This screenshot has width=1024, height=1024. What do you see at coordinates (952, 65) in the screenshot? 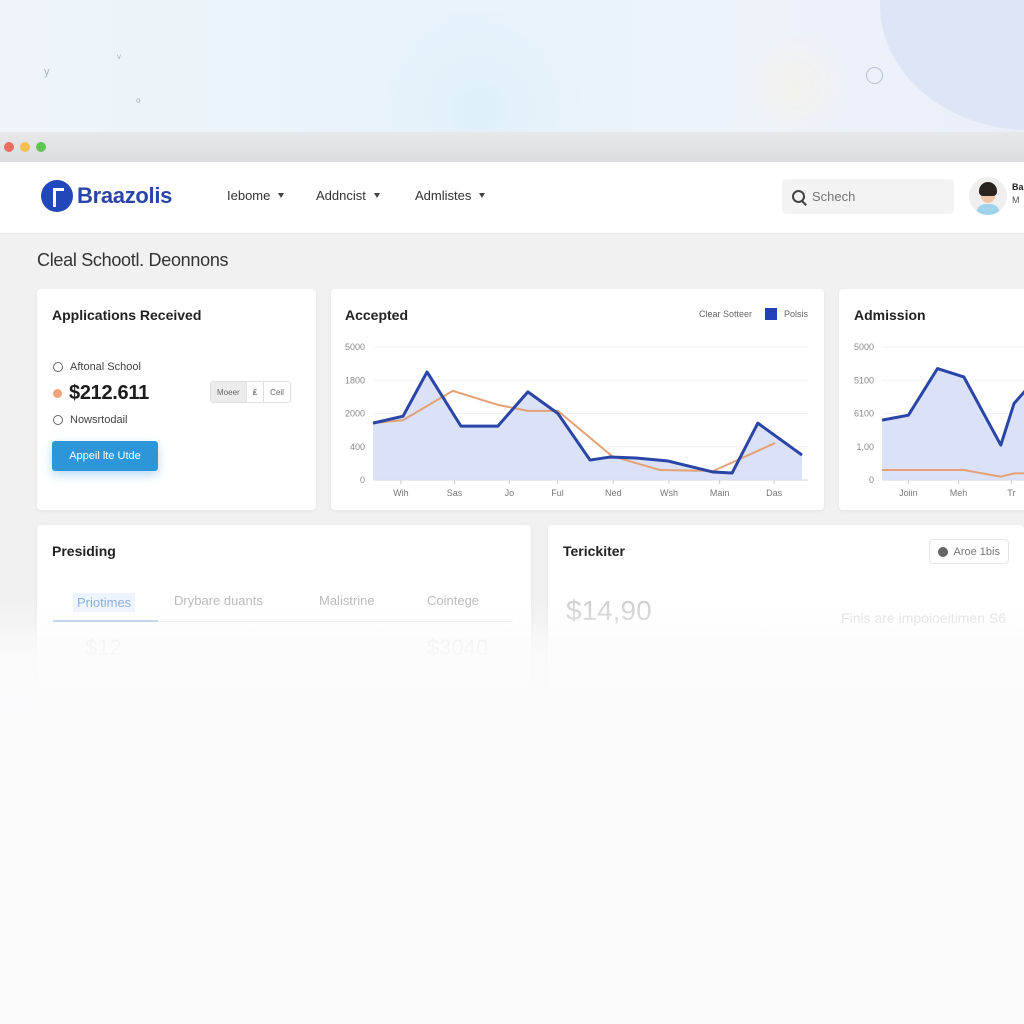
I see `background-circle` at bounding box center [952, 65].